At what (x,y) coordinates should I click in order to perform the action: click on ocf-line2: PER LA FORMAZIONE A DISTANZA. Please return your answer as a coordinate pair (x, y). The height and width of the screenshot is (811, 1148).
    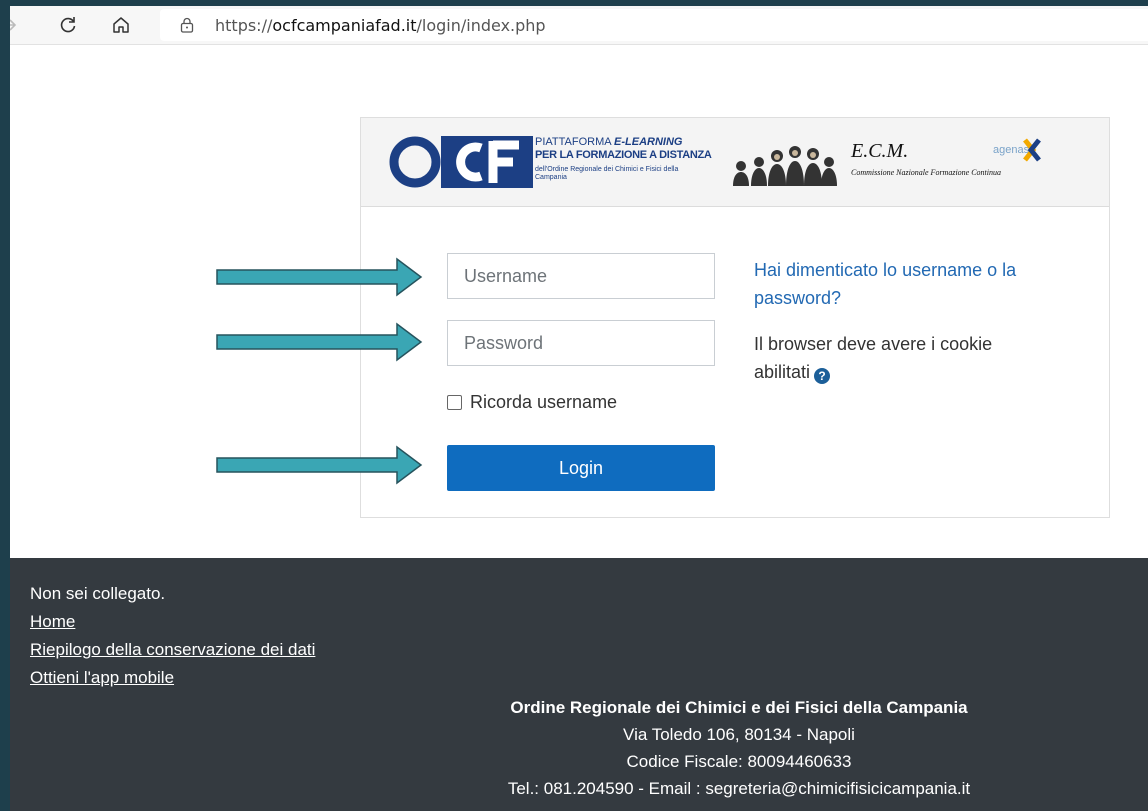
    Looking at the image, I should click on (623, 155).